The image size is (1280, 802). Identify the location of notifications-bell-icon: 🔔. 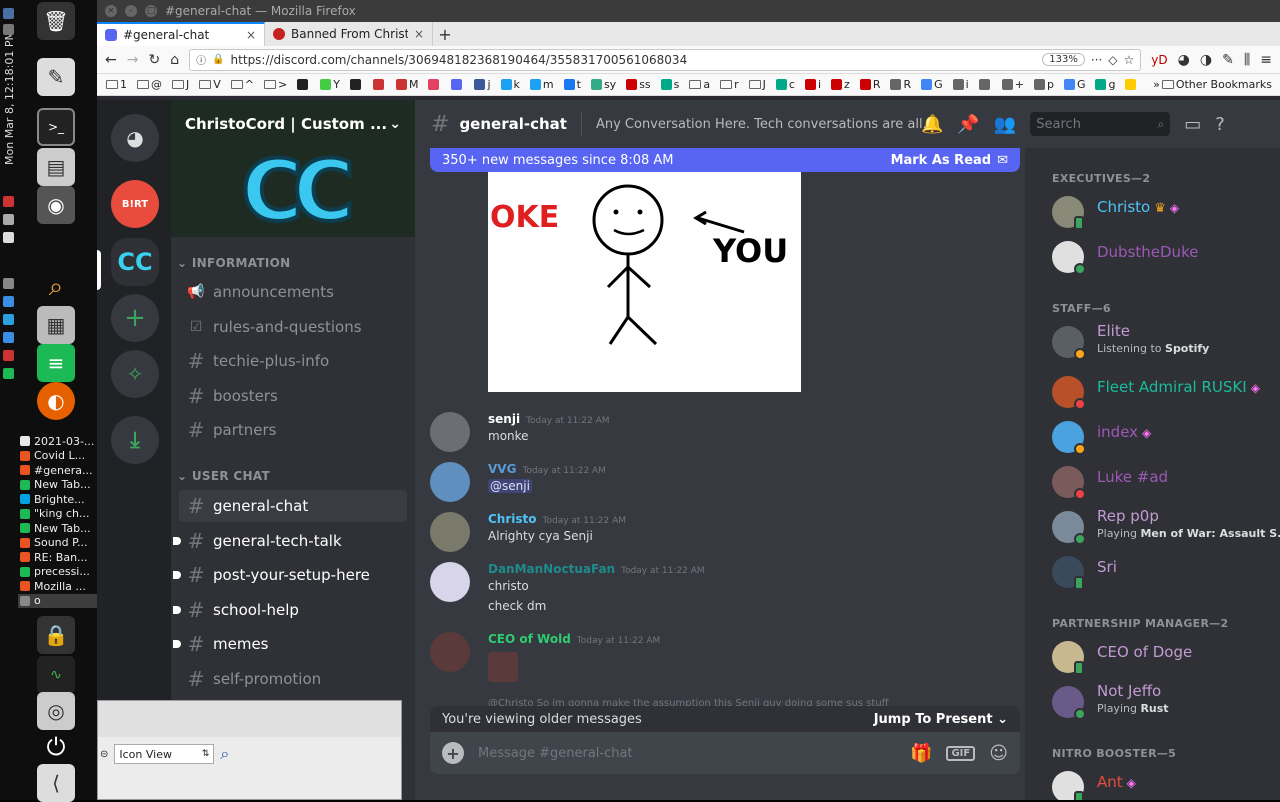
(932, 124).